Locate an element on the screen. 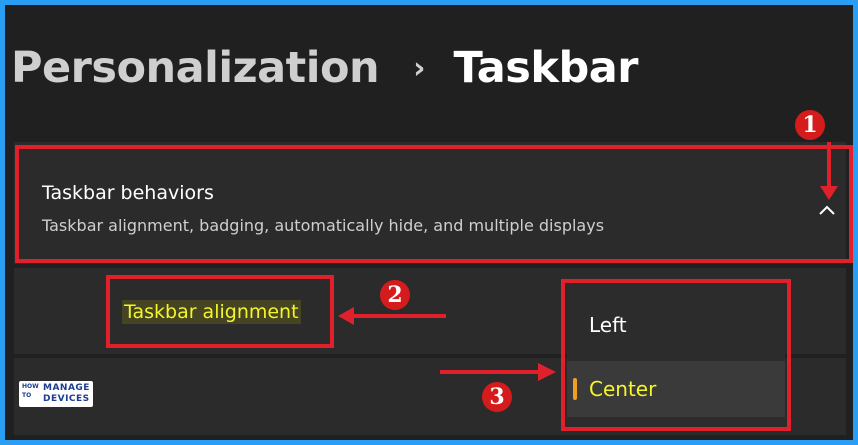  breadcrumb-parent: Personalization is located at coordinates (195, 68).